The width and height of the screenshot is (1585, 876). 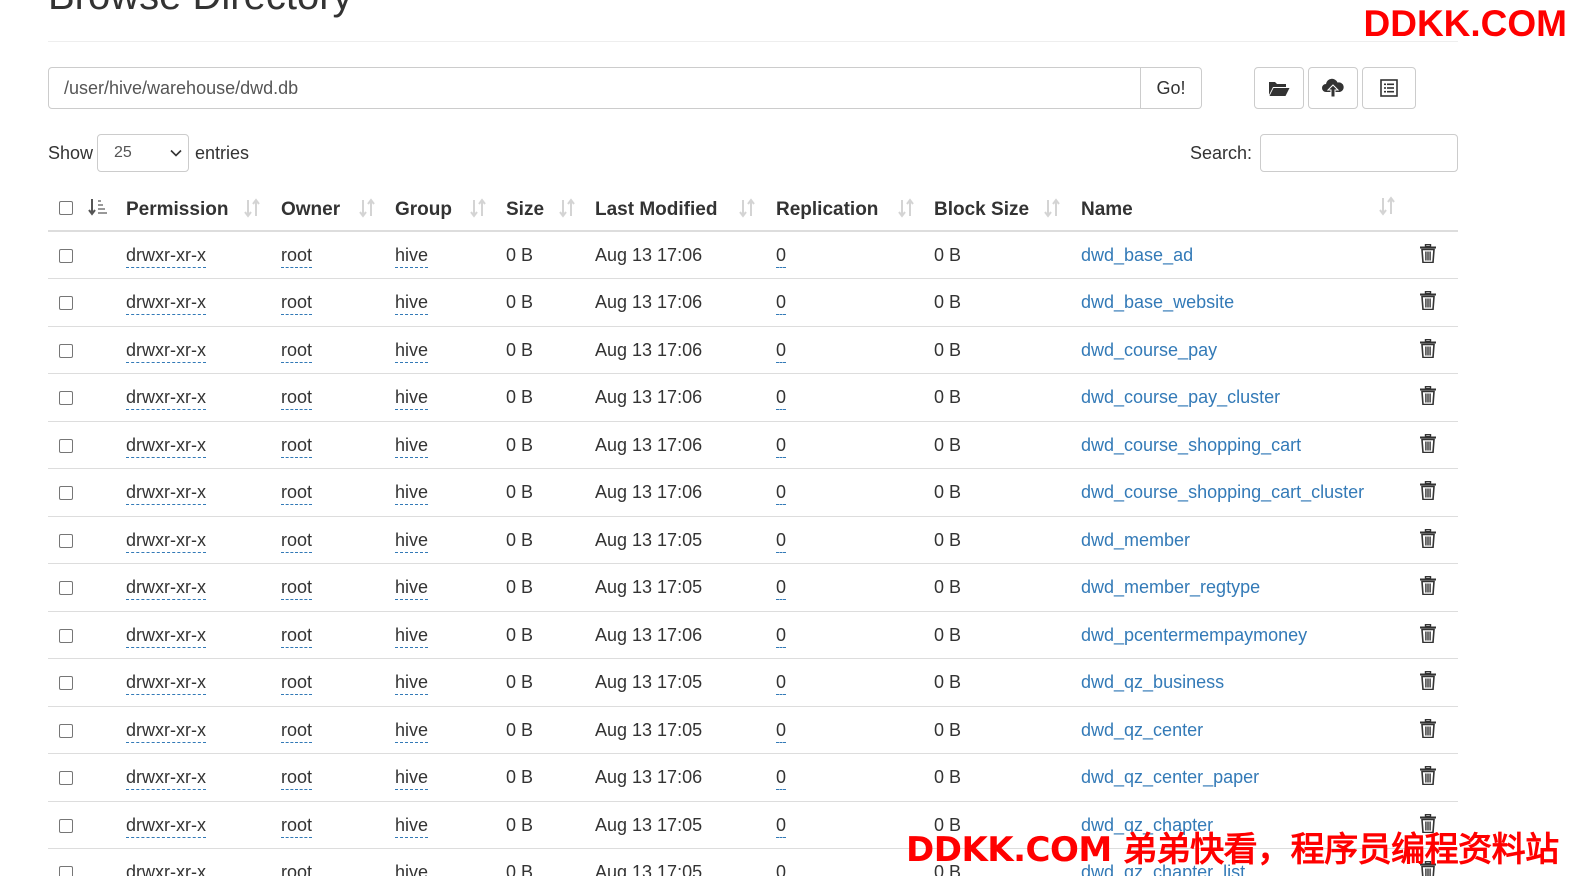 What do you see at coordinates (1135, 540) in the screenshot?
I see `directory-name-link: dwd_member` at bounding box center [1135, 540].